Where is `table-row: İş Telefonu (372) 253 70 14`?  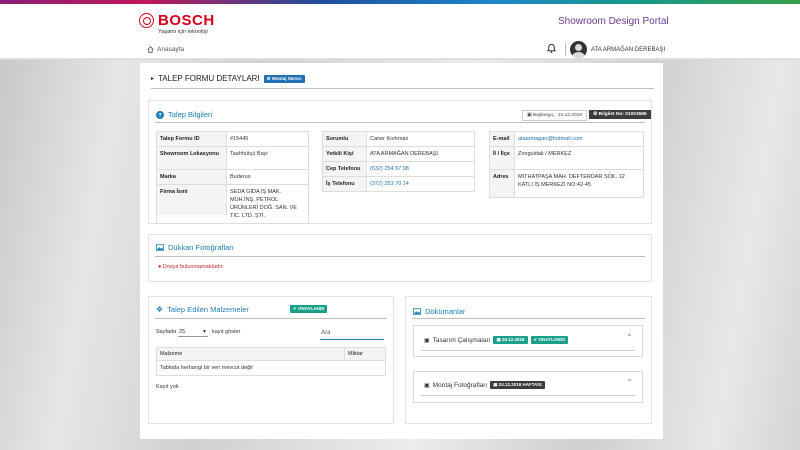
table-row: İş Telefonu (372) 253 70 14 is located at coordinates (399, 184).